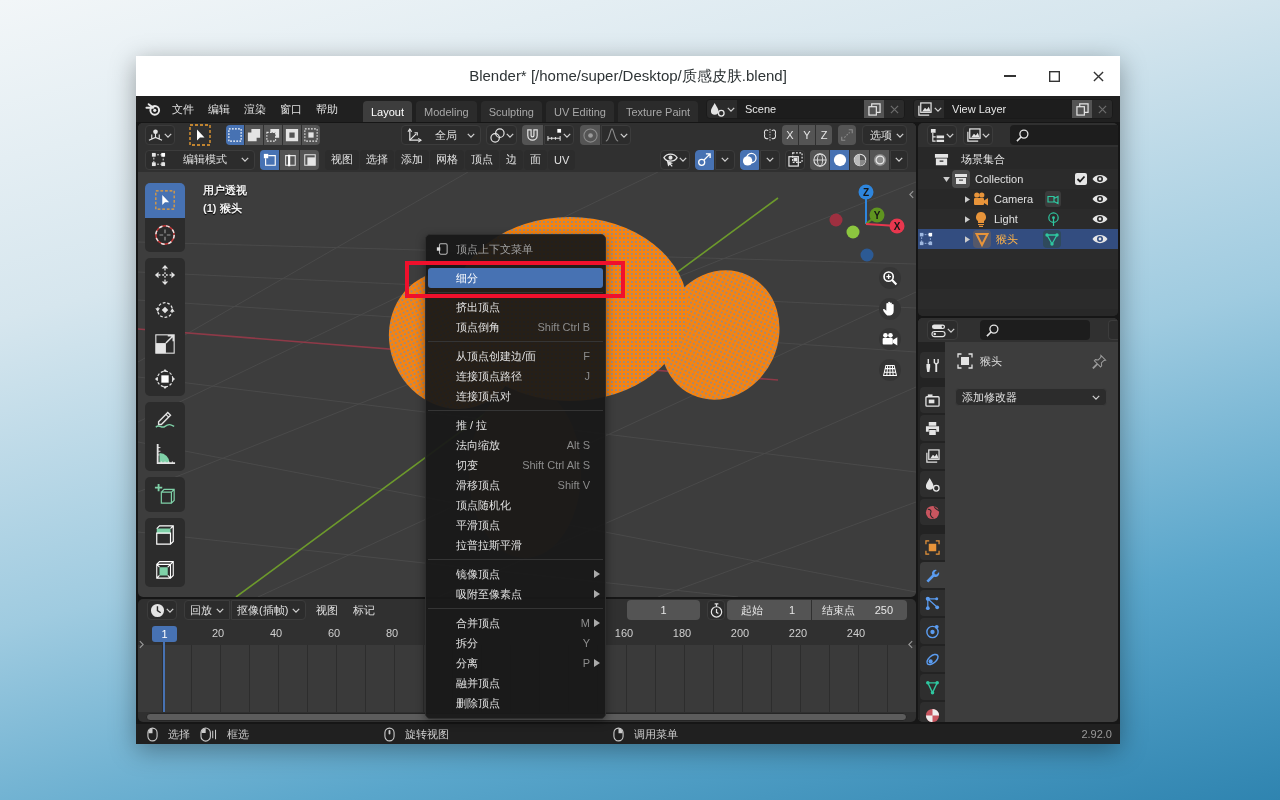  What do you see at coordinates (624, 633) in the screenshot?
I see `frame-number: 160` at bounding box center [624, 633].